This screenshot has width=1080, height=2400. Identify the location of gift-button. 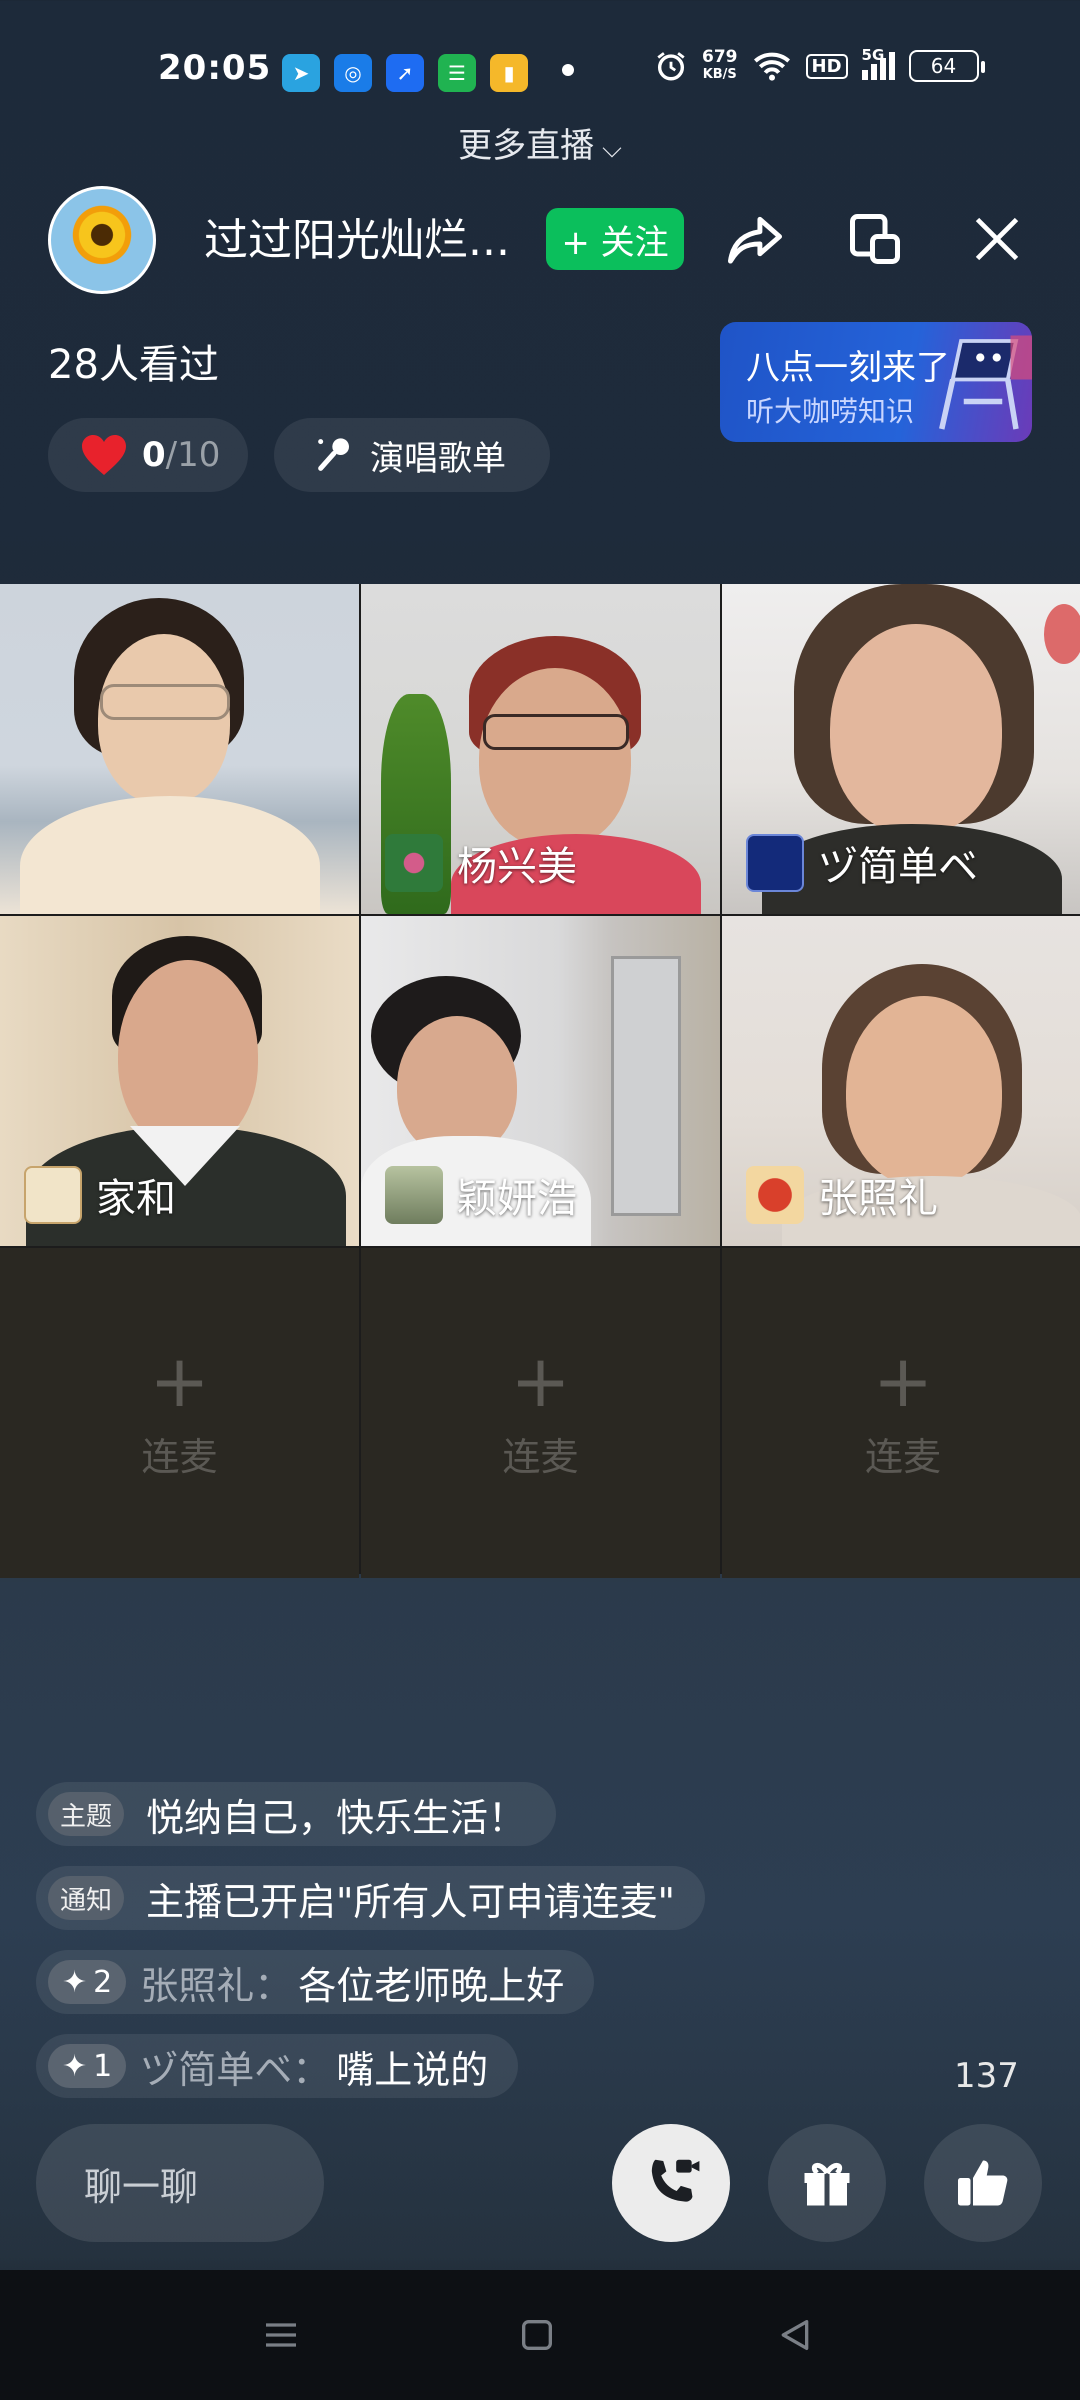
(827, 2183).